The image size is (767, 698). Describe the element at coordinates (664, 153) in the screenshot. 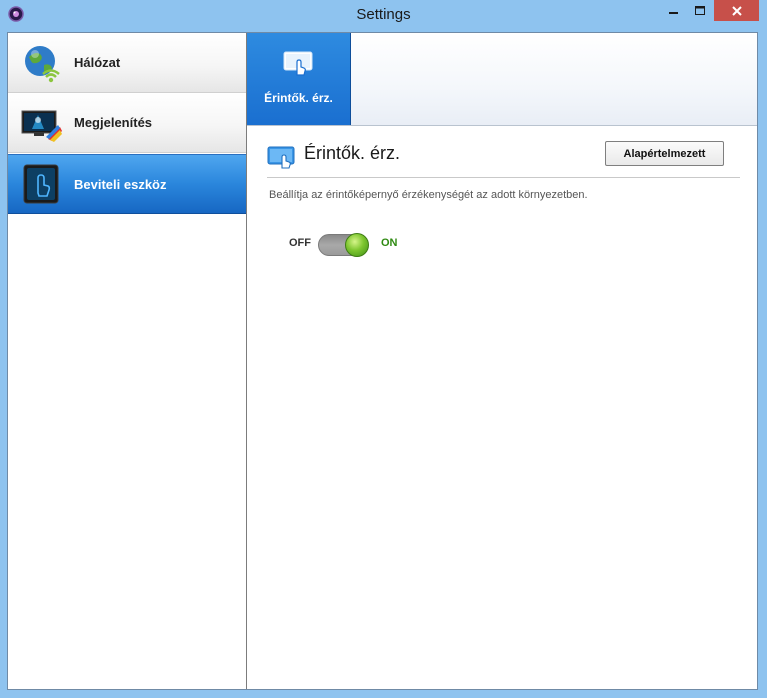

I see `default-button: Alapértelmezett` at that location.